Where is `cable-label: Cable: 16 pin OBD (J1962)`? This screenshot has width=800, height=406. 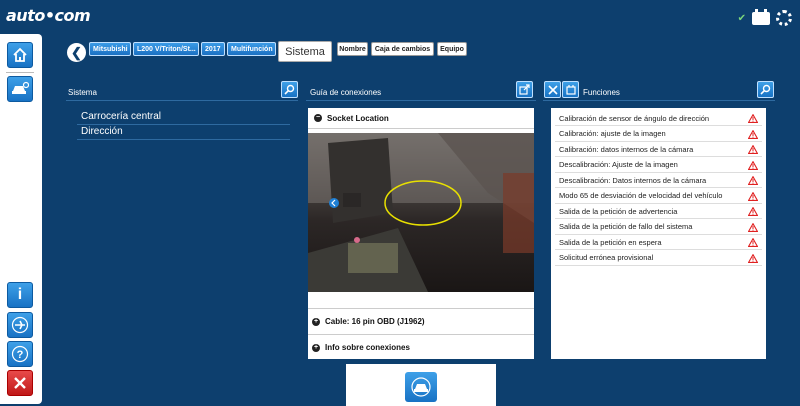 cable-label: Cable: 16 pin OBD (J1962) is located at coordinates (375, 321).